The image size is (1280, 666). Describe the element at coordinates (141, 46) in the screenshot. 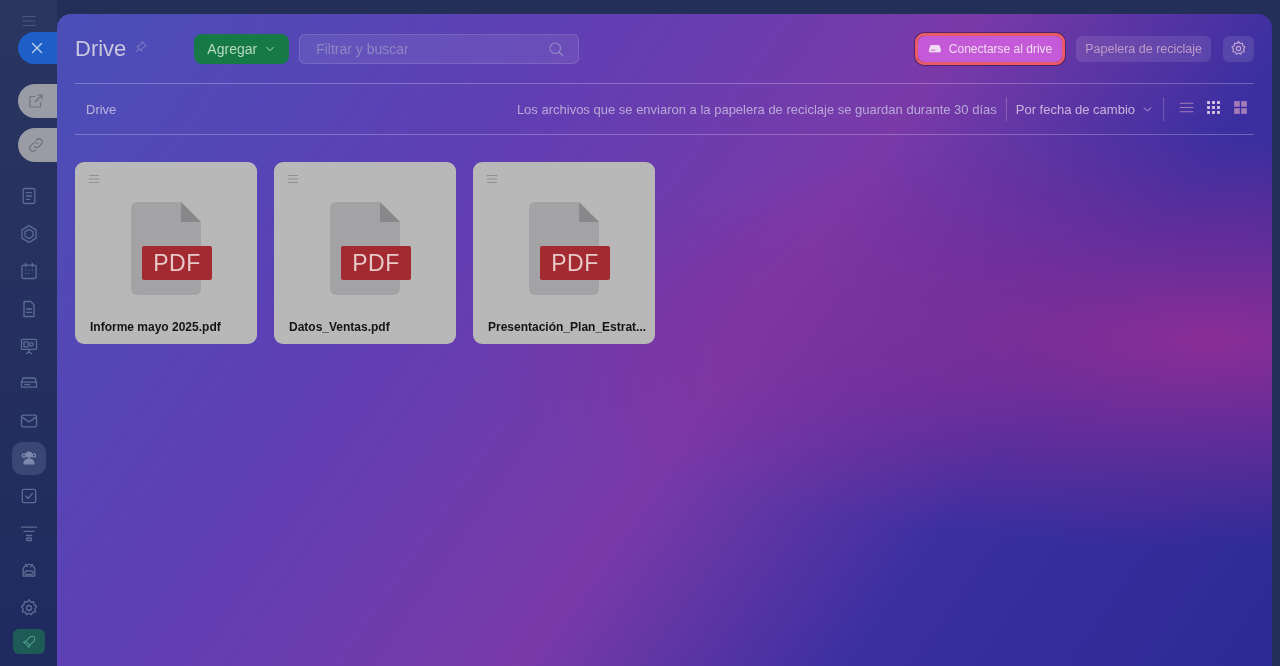

I see `pin-icon` at that location.